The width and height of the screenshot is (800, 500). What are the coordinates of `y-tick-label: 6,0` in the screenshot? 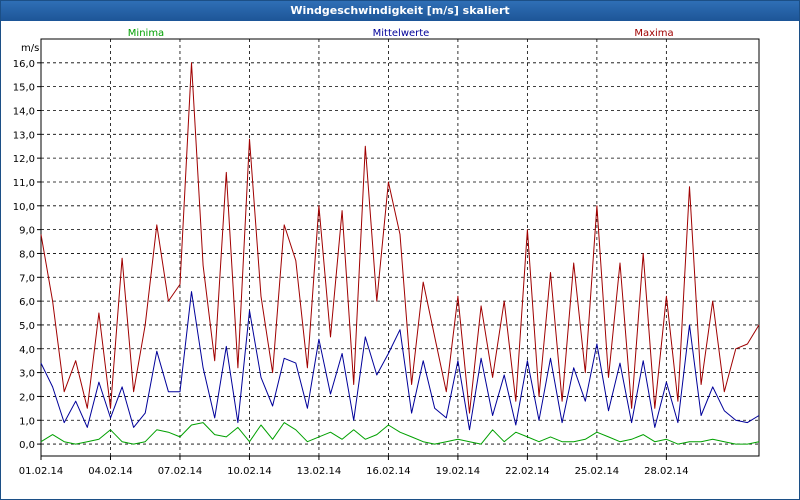 It's located at (27, 302).